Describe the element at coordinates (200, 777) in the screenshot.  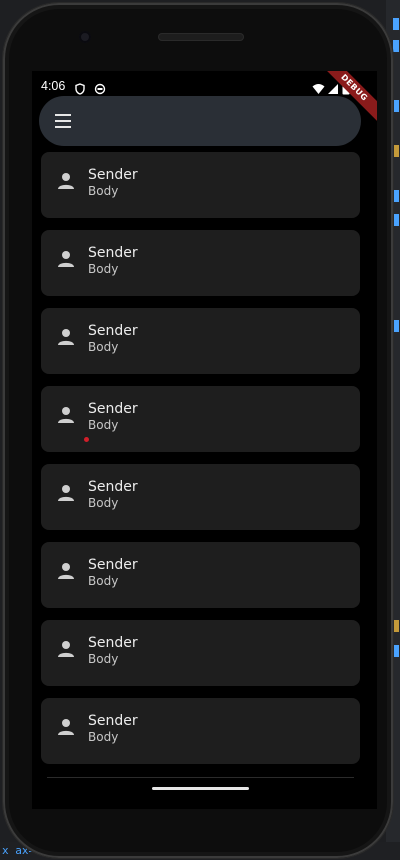
I see `navigation-divider` at that location.